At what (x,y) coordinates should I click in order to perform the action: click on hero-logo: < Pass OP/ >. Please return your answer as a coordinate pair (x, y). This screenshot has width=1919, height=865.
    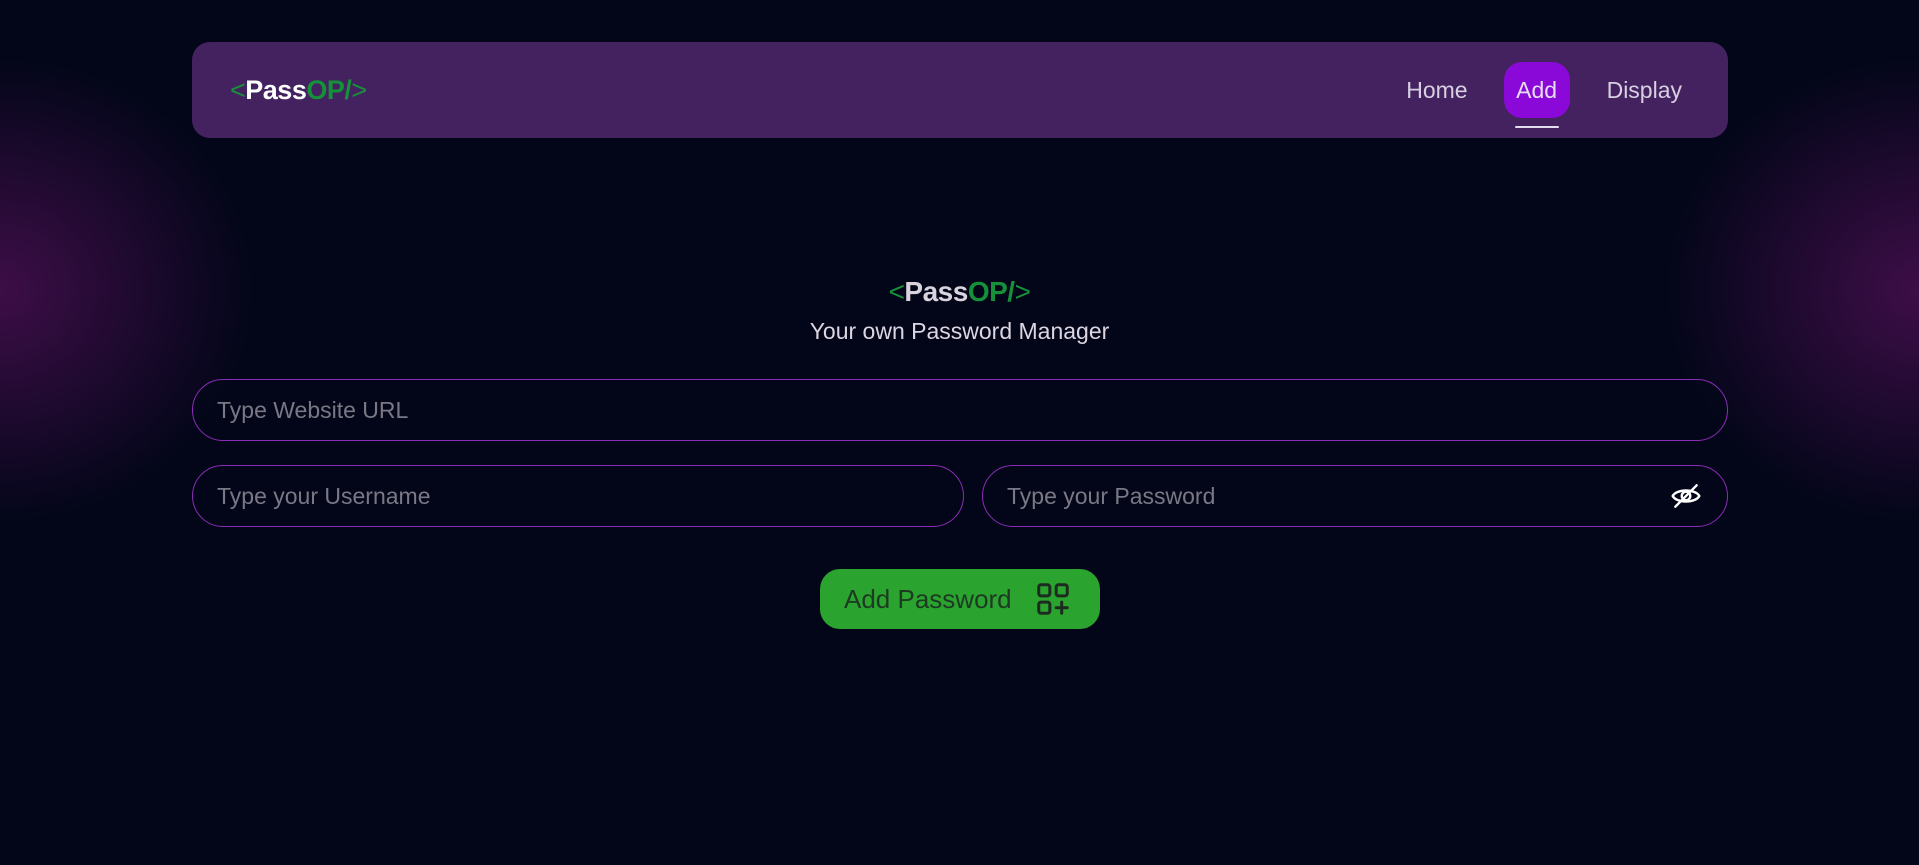
    Looking at the image, I should click on (959, 292).